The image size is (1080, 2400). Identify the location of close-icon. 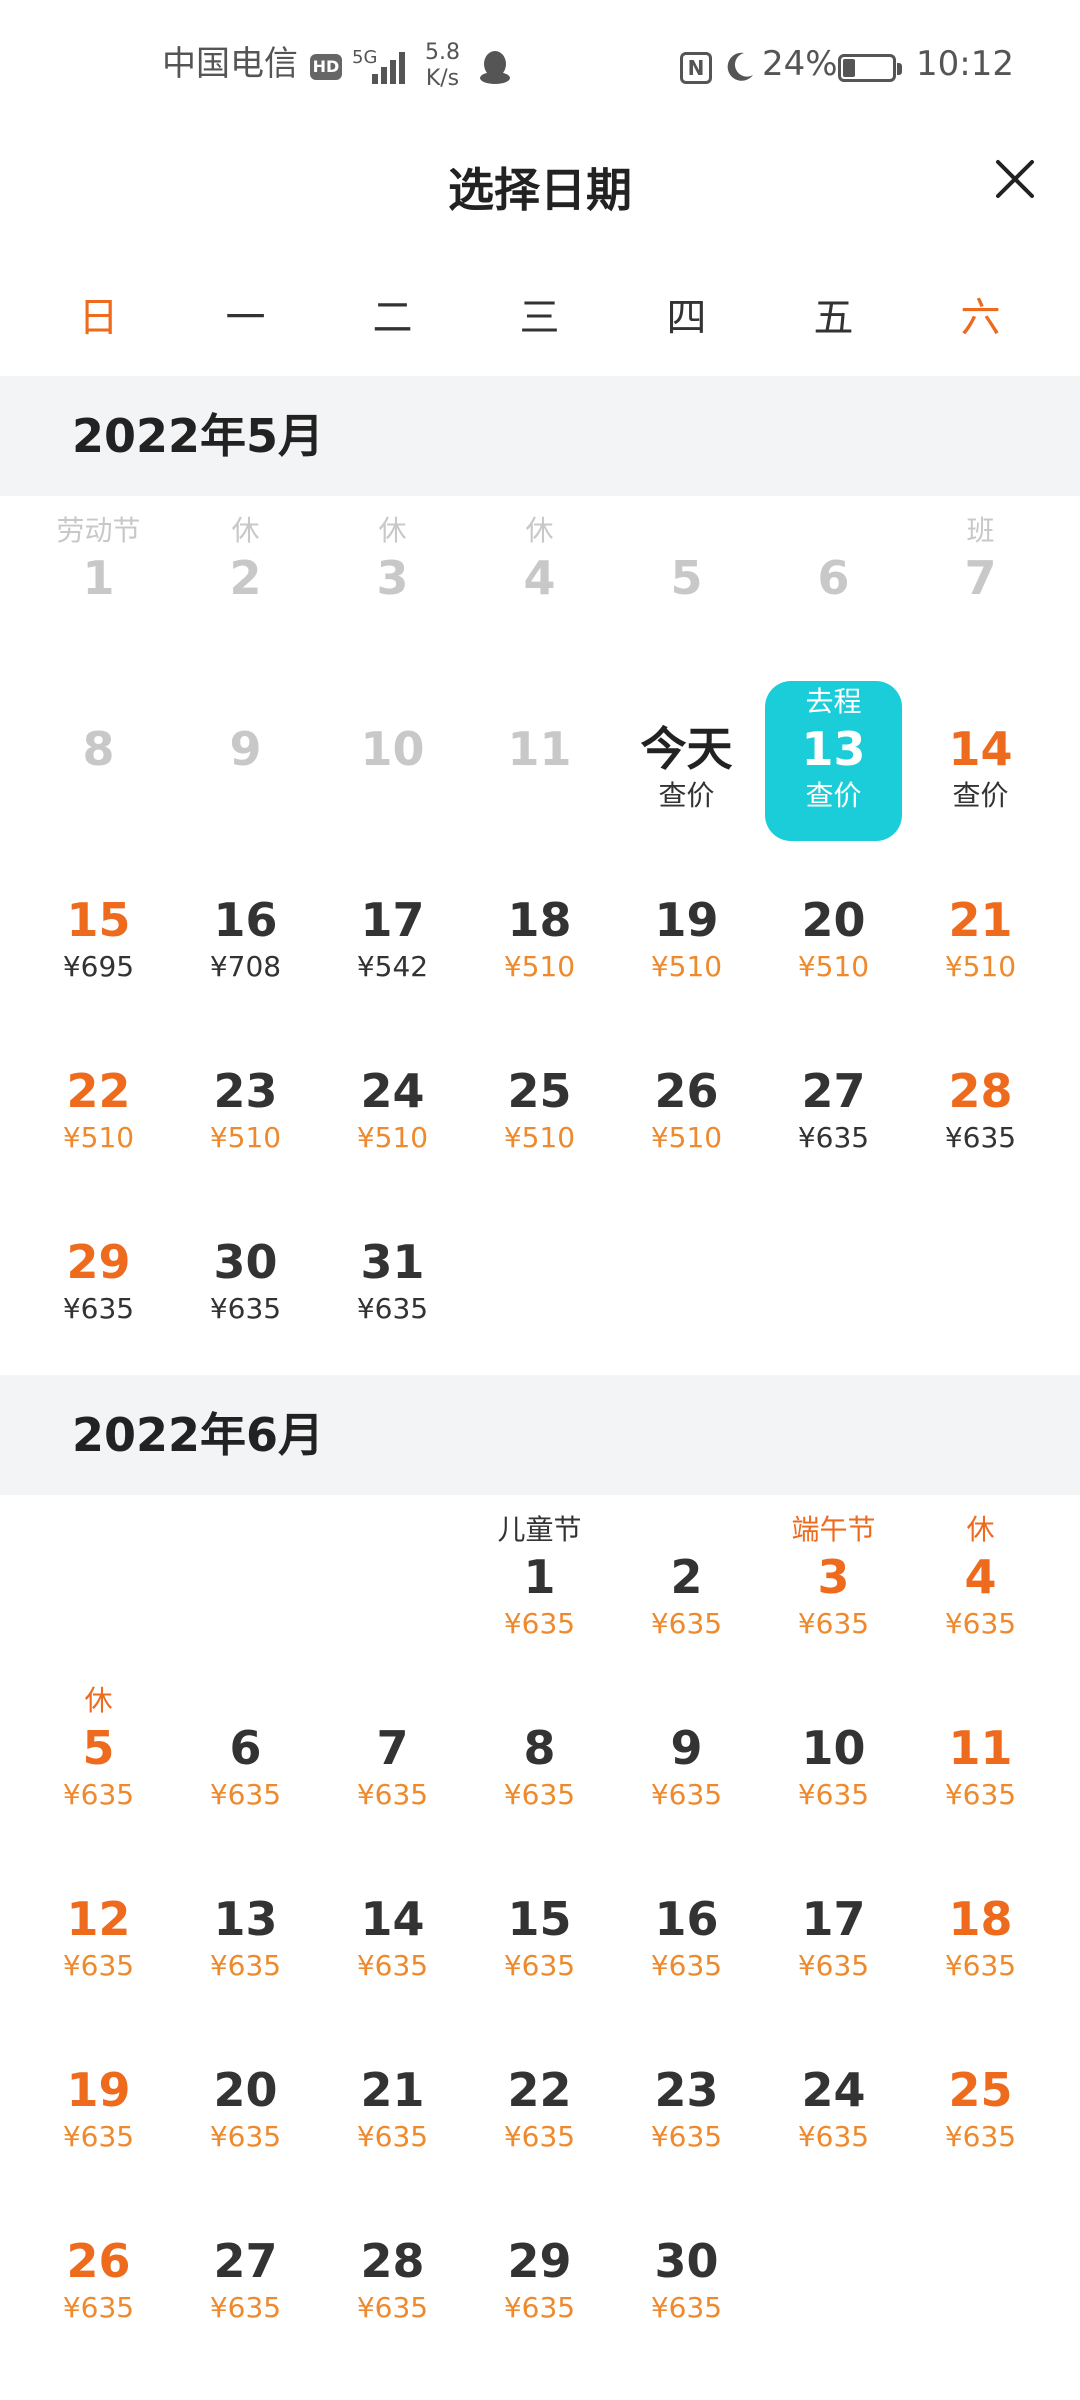
(1015, 179).